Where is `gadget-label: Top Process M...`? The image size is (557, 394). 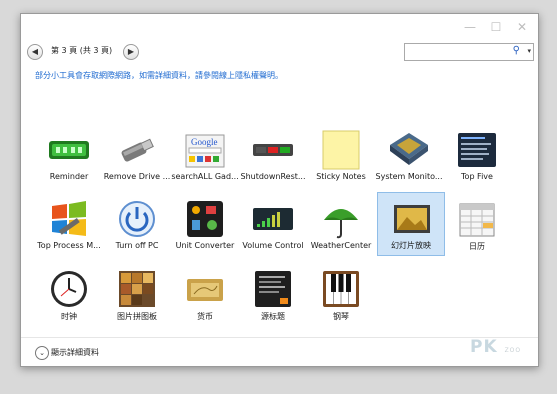
gadget-label: Top Process M... is located at coordinates (69, 245).